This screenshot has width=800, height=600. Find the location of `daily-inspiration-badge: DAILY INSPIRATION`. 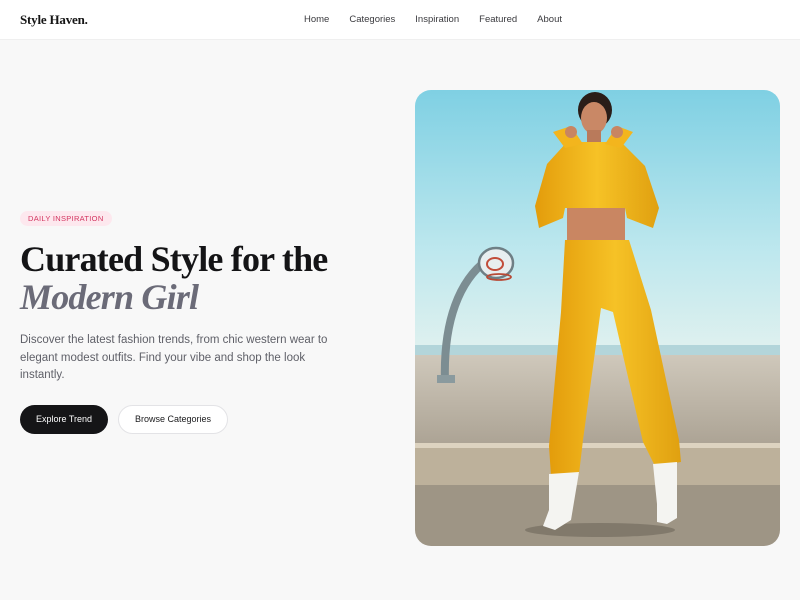

daily-inspiration-badge: DAILY INSPIRATION is located at coordinates (66, 218).